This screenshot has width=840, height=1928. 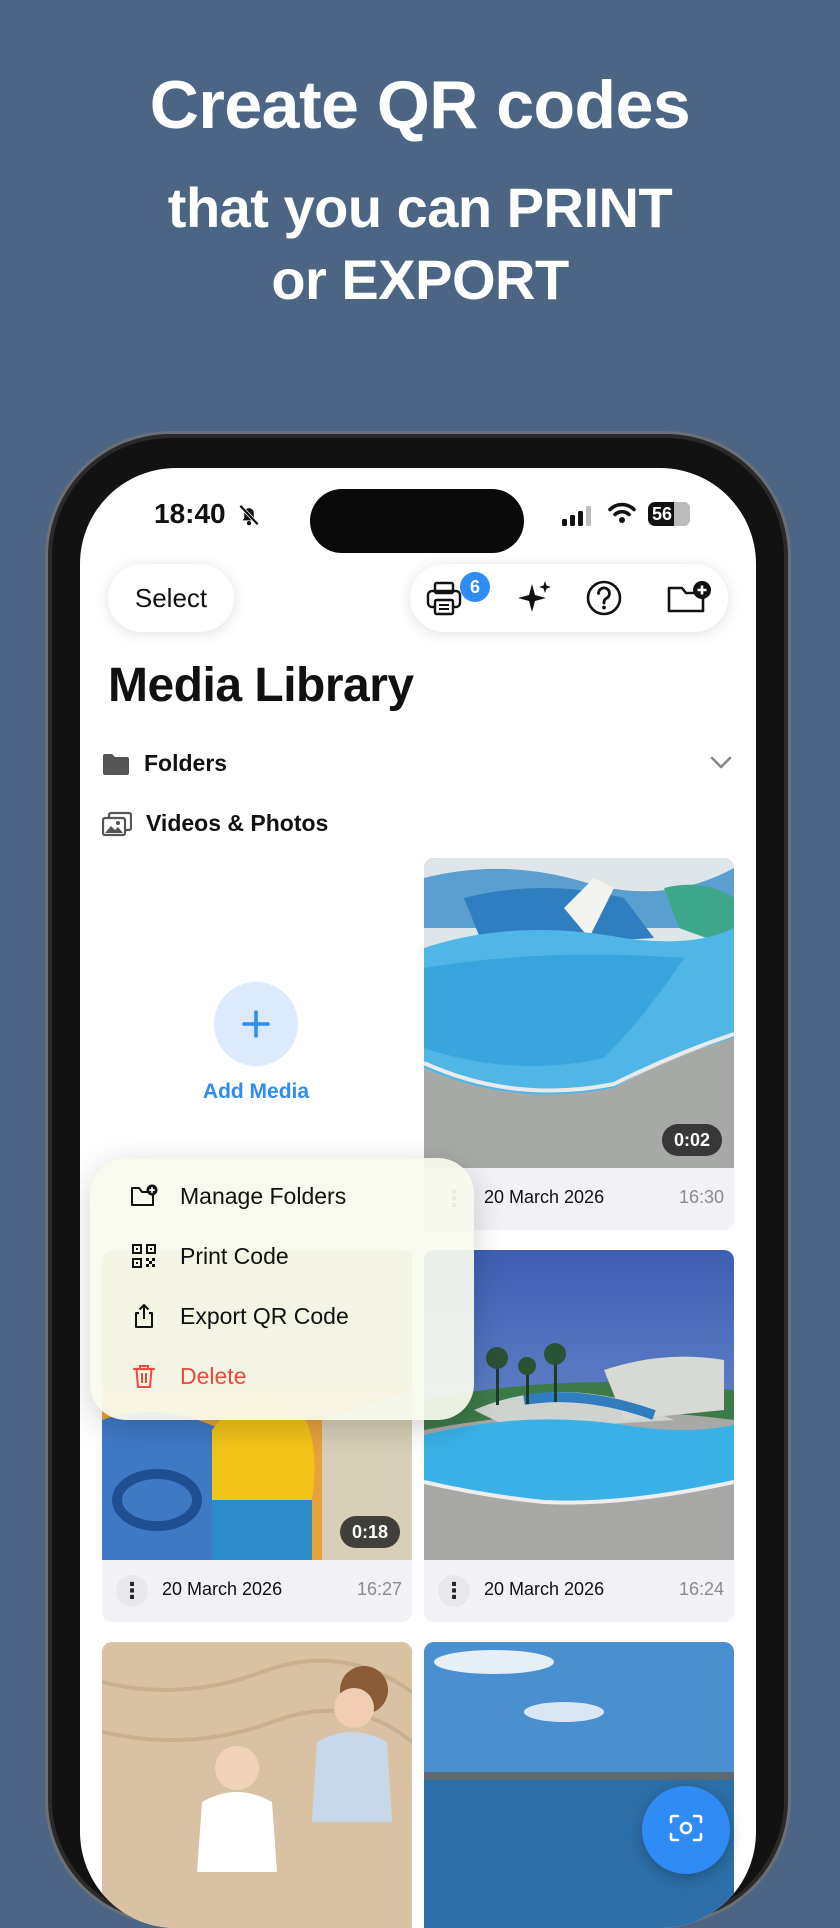 I want to click on folders-row: Folders, so click(x=164, y=763).